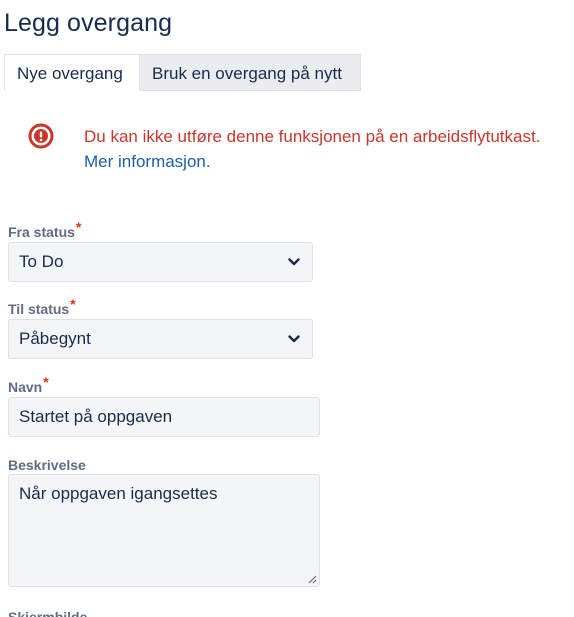  What do you see at coordinates (250, 72) in the screenshot?
I see `tab-reuse-transition: Bruk en overgang på nytt` at bounding box center [250, 72].